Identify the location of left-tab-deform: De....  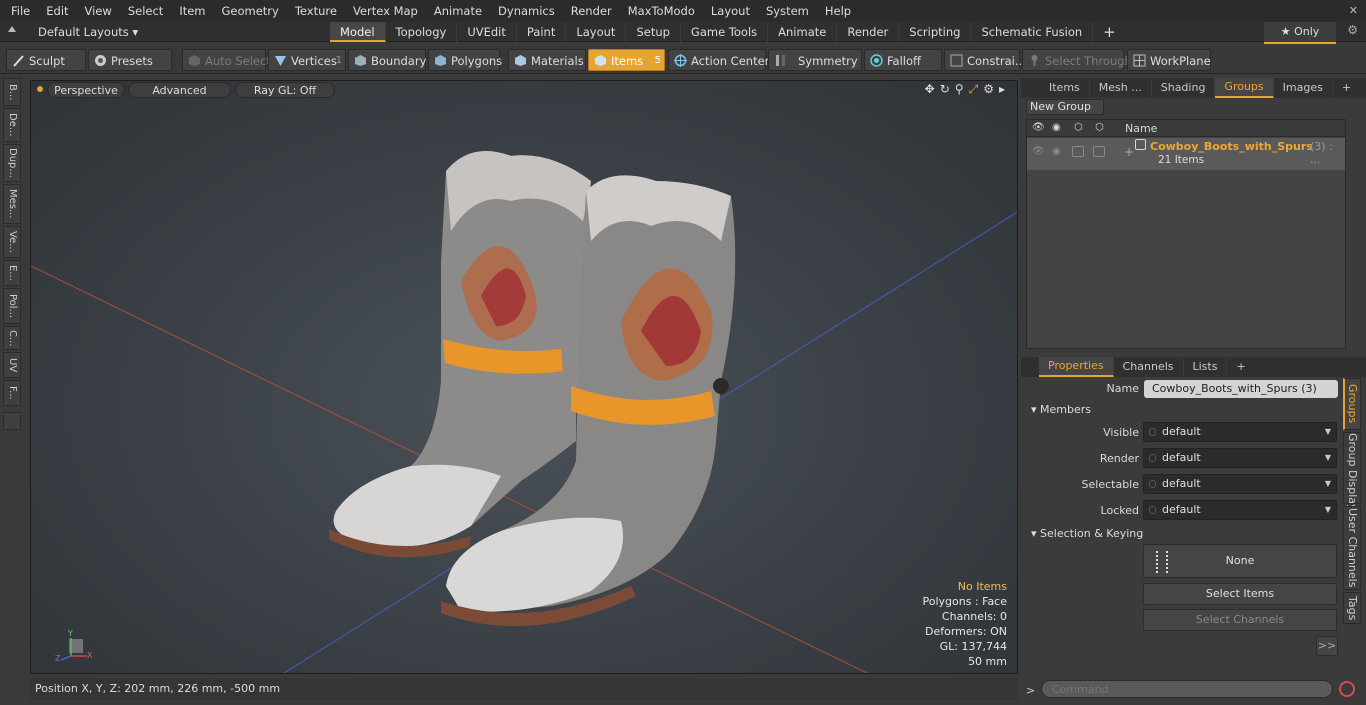
(12, 125).